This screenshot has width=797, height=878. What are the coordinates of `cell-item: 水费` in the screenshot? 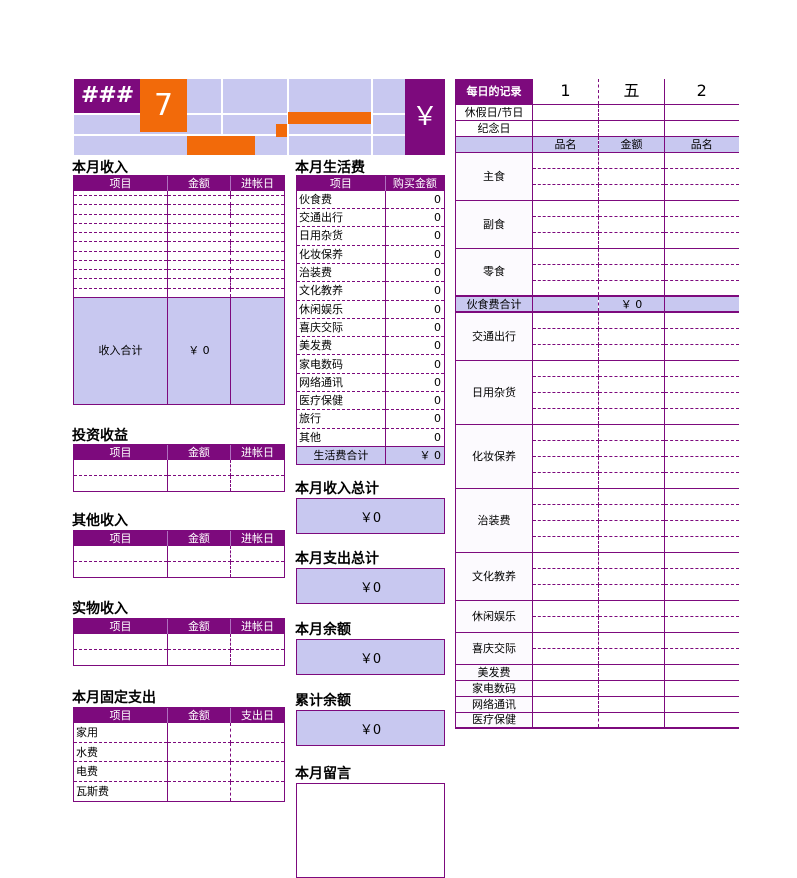 It's located at (121, 752).